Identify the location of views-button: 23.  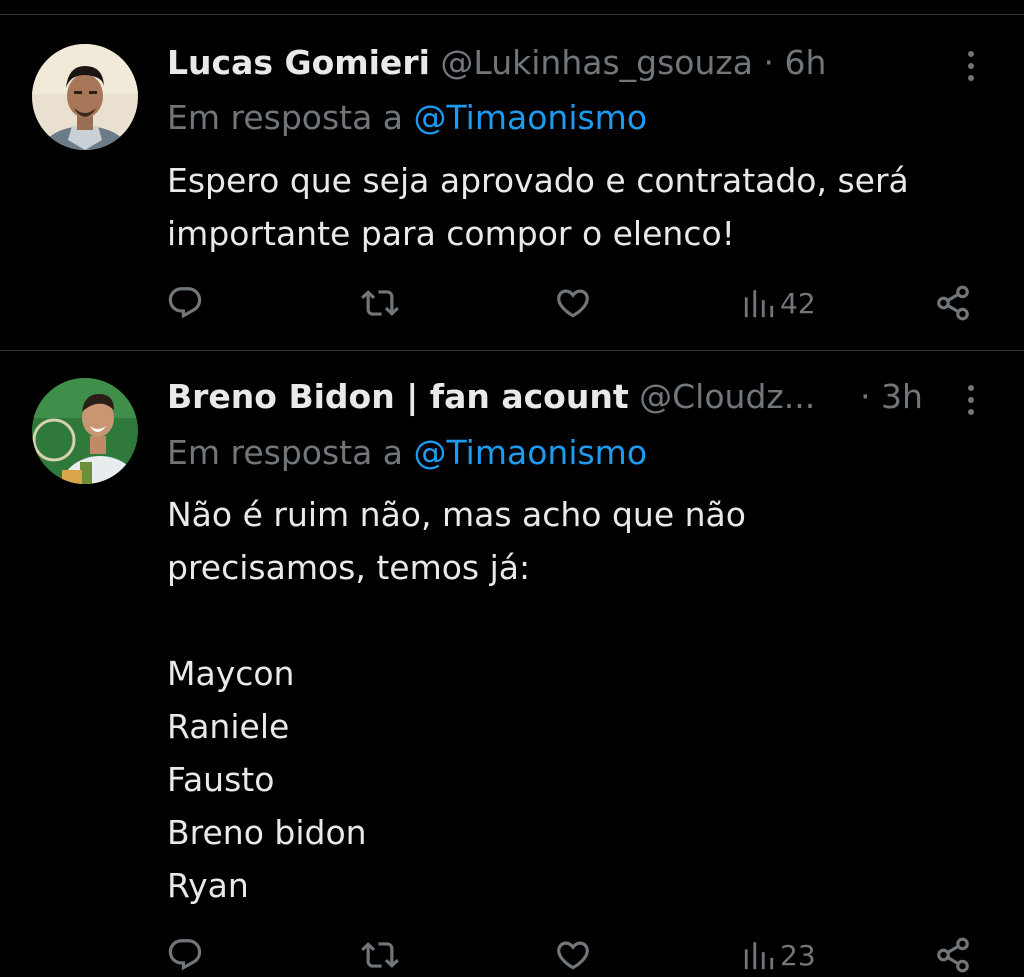
(779, 955).